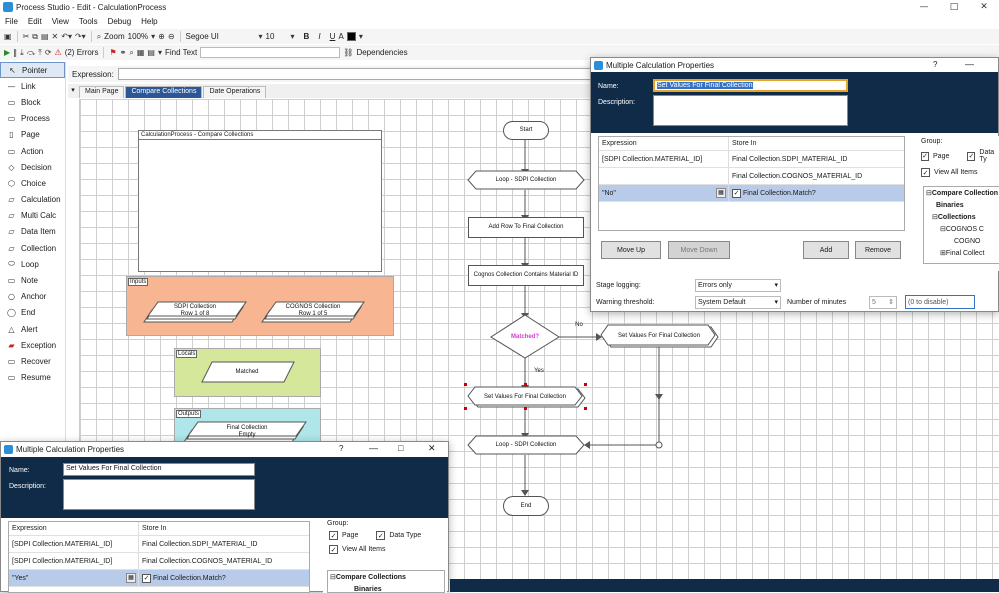 The height and width of the screenshot is (593, 999). What do you see at coordinates (32, 216) in the screenshot?
I see `tool-multi-calc: ▱ Multi Calc` at bounding box center [32, 216].